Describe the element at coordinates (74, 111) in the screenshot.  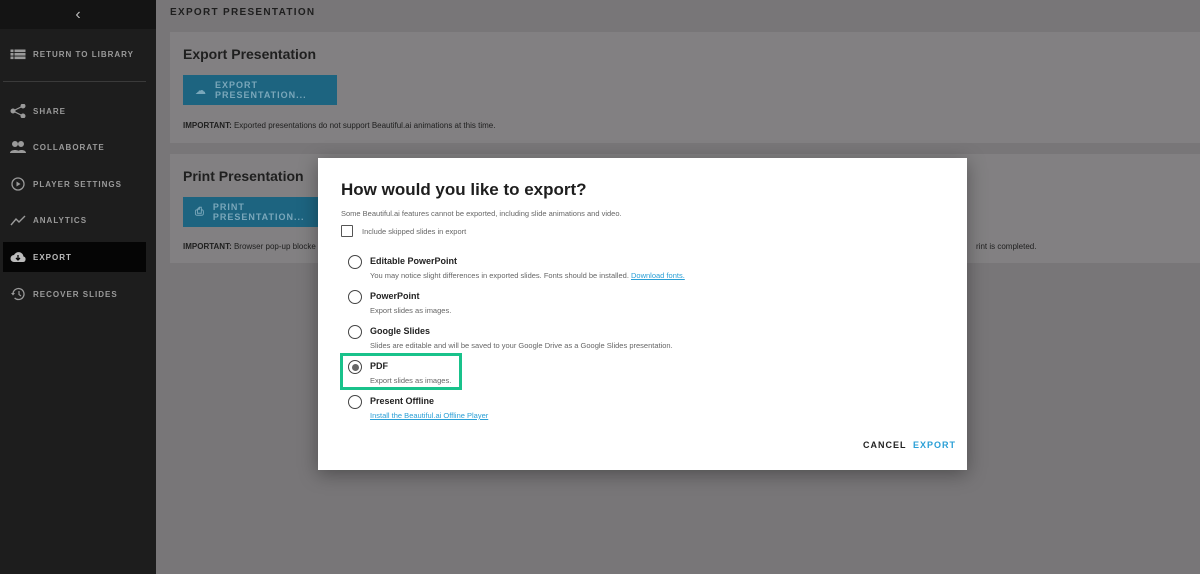
I see `sidebar-item-share: SHARE` at that location.